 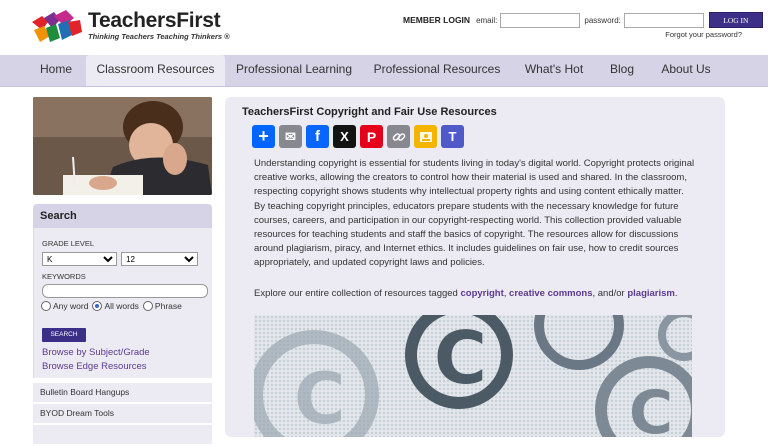 What do you see at coordinates (487, 20) in the screenshot?
I see `email-label: email:` at bounding box center [487, 20].